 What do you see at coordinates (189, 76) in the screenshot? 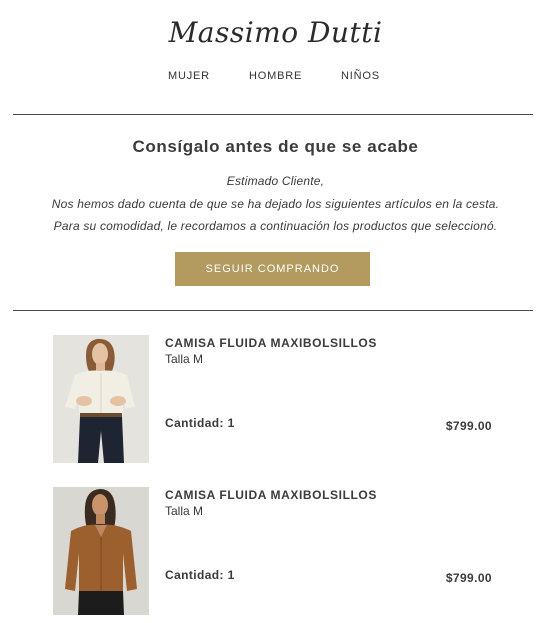
I see `nav-item-mujer: MUJER` at bounding box center [189, 76].